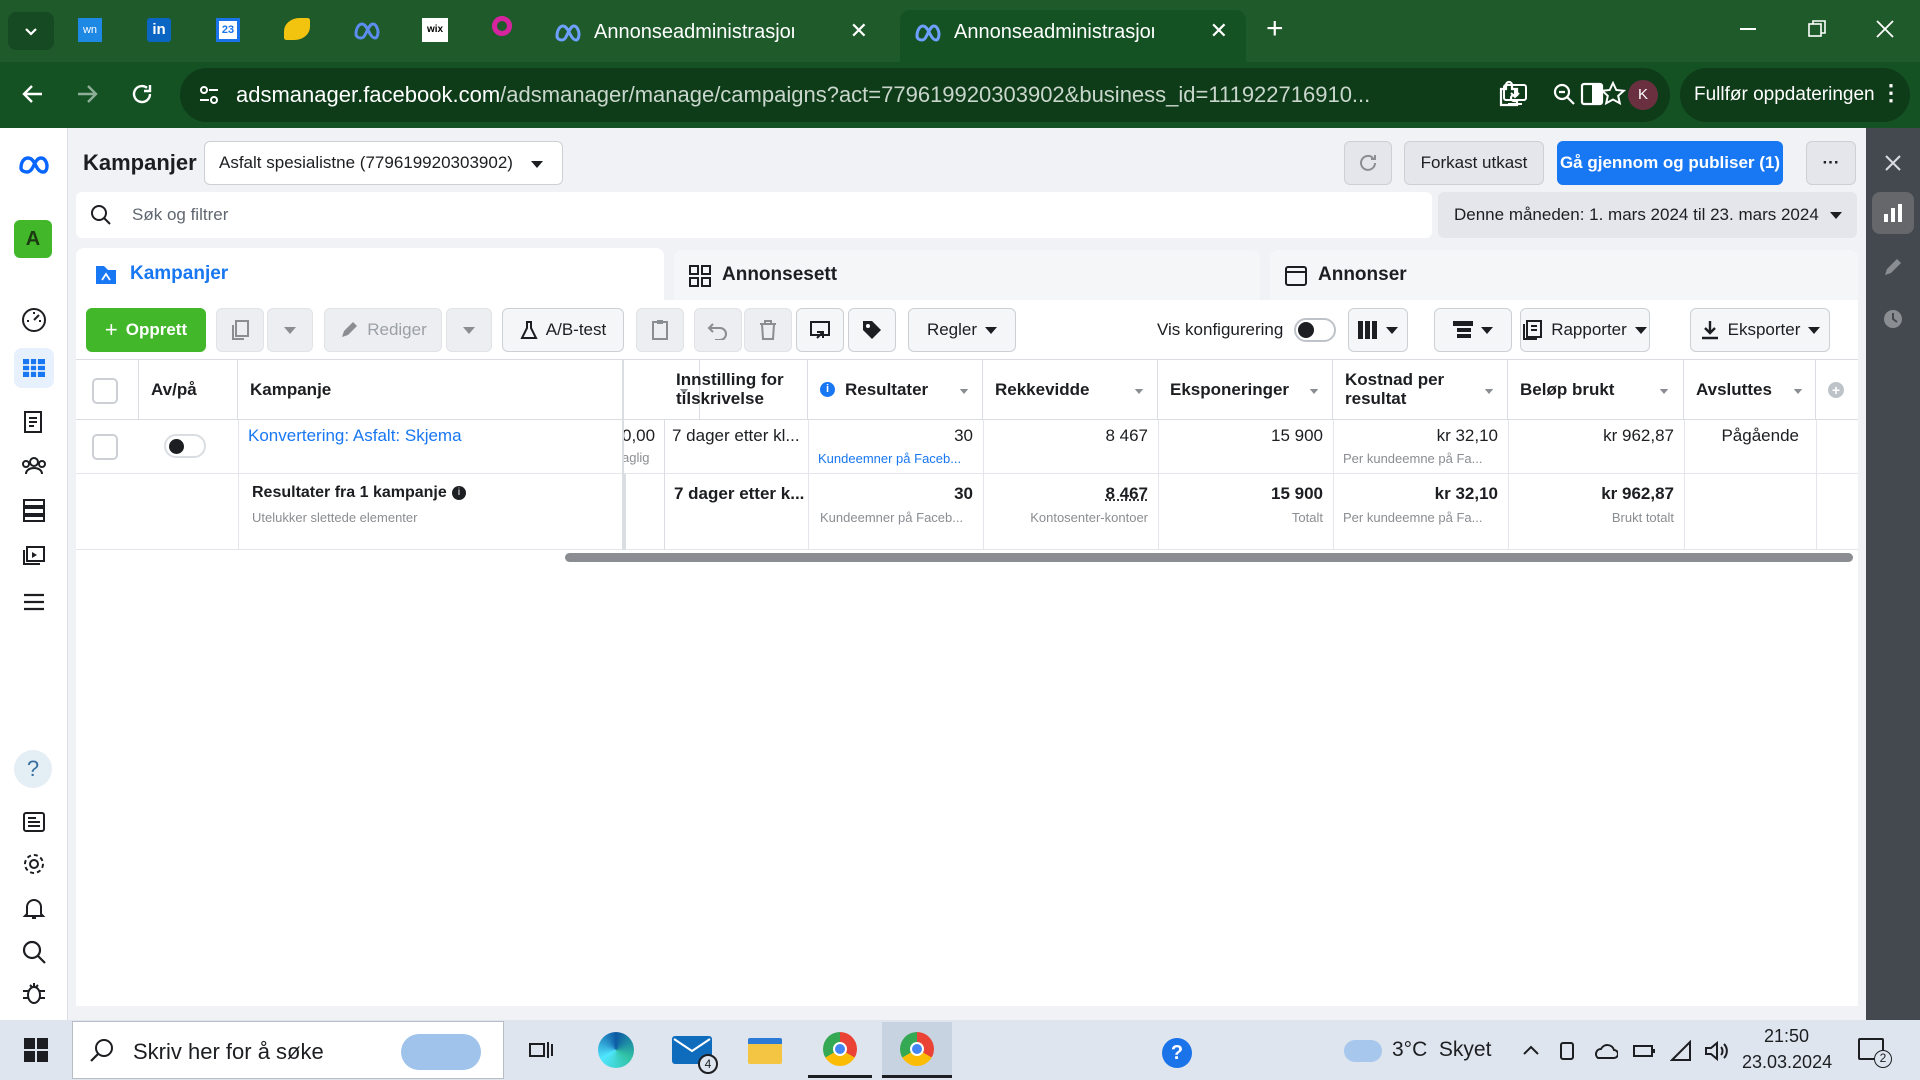  I want to click on pinned-tab-wn: wn, so click(90, 30).